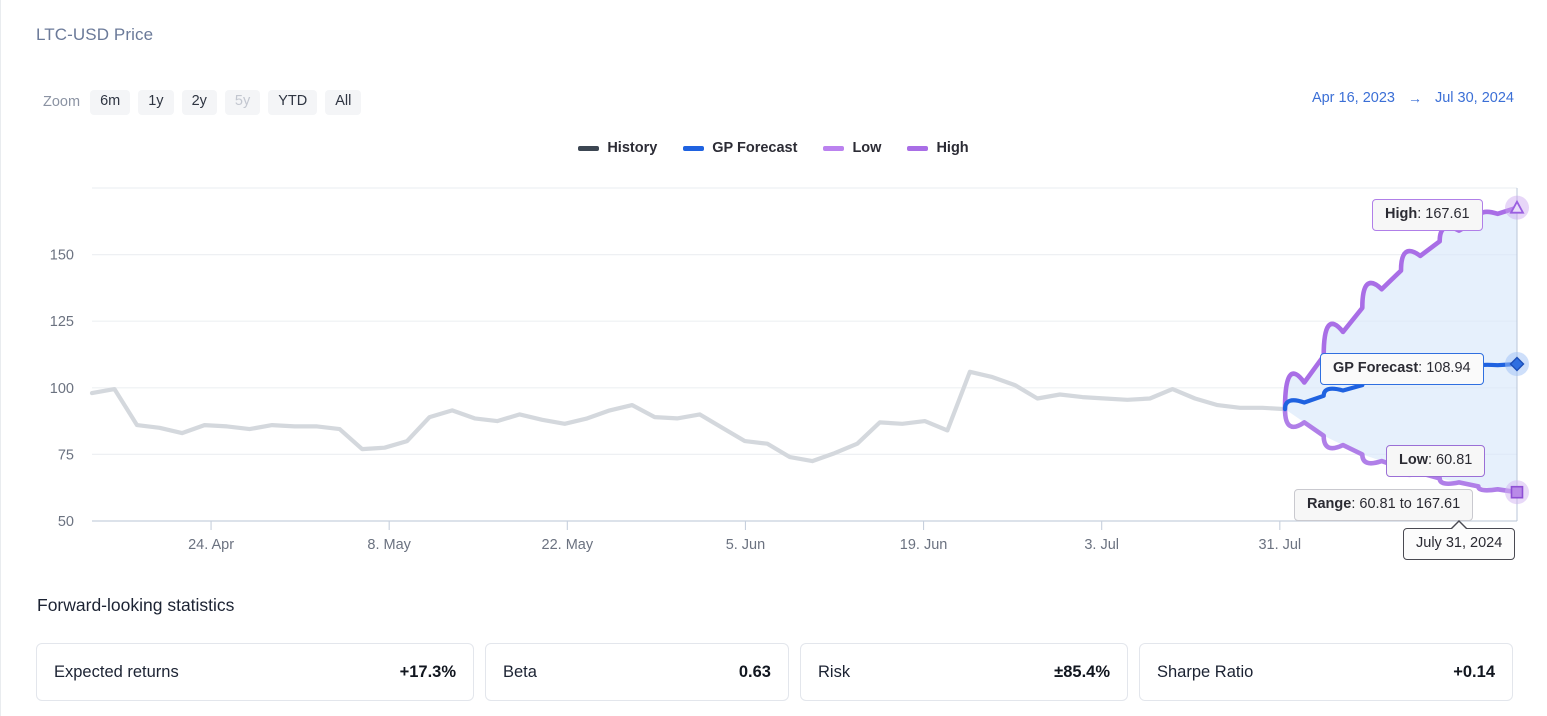 The image size is (1547, 716). Describe the element at coordinates (520, 671) in the screenshot. I see `stat-label-beta: Beta` at that location.